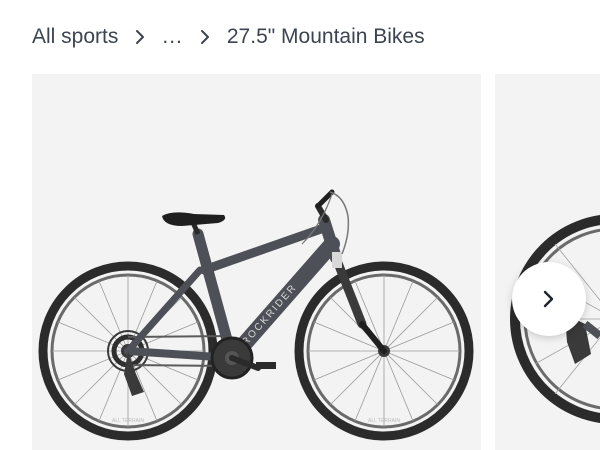 Image resolution: width=600 pixels, height=450 pixels. I want to click on breadcrumb: All sports ... 27.5" Mountain Bikes, so click(228, 37).